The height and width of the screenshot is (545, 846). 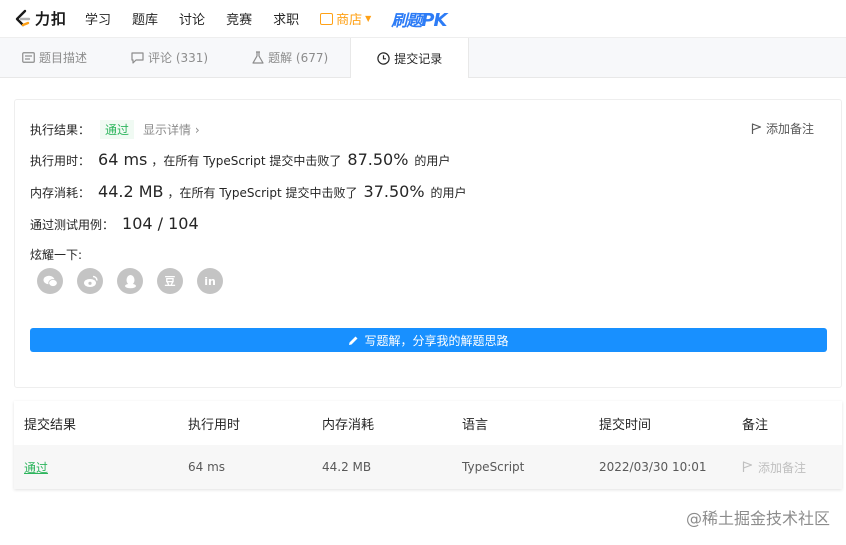 I want to click on tab-submissions-label: 提交记录, so click(x=418, y=58).